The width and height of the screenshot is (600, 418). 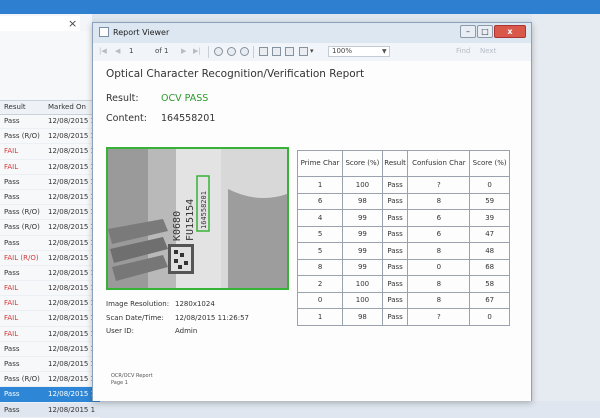 I want to click on background-tab-close-icon: ×, so click(x=73, y=23).